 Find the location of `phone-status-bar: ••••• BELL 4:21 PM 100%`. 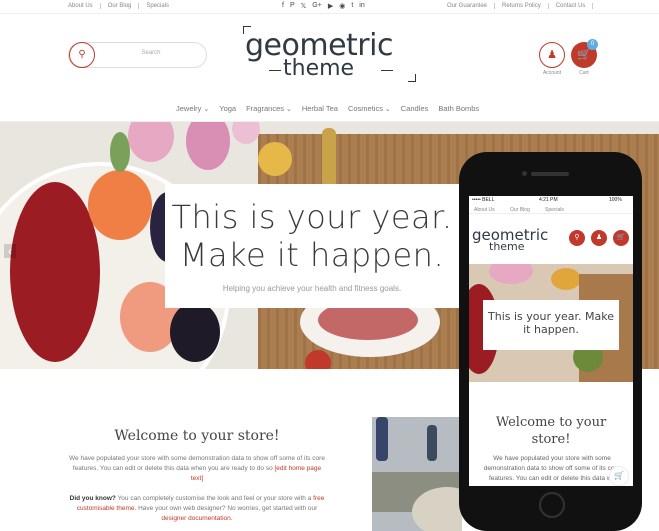

phone-status-bar: ••••• BELL 4:21 PM 100% is located at coordinates (551, 200).